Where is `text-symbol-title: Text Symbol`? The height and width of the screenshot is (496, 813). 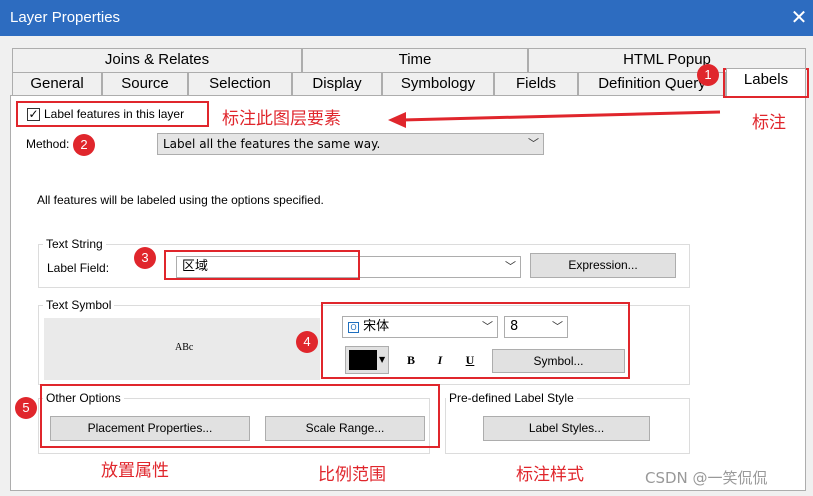
text-symbol-title: Text Symbol is located at coordinates (79, 305).